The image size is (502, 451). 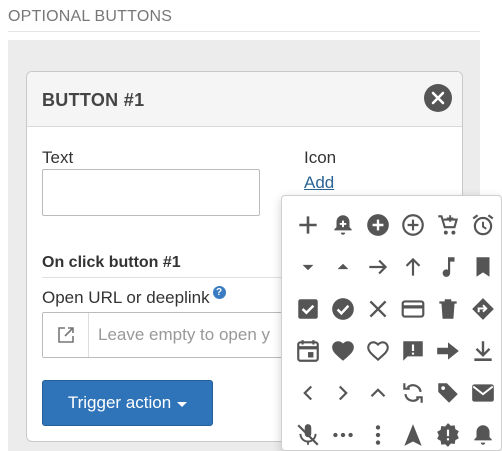 I want to click on directions-icon, so click(x=482, y=309).